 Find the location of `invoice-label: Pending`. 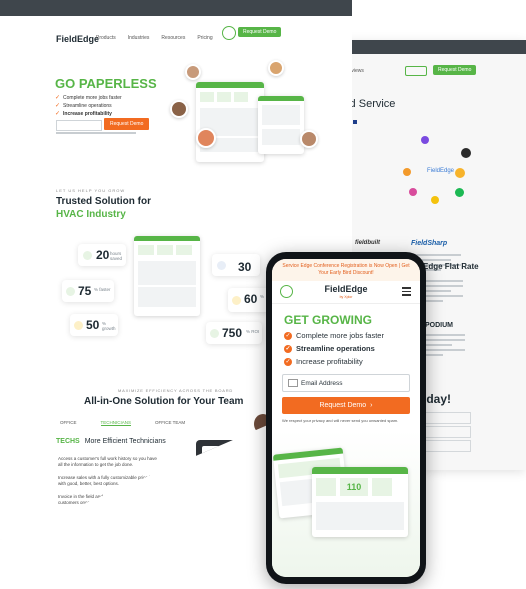

invoice-label: Pending is located at coordinates (177, 481).